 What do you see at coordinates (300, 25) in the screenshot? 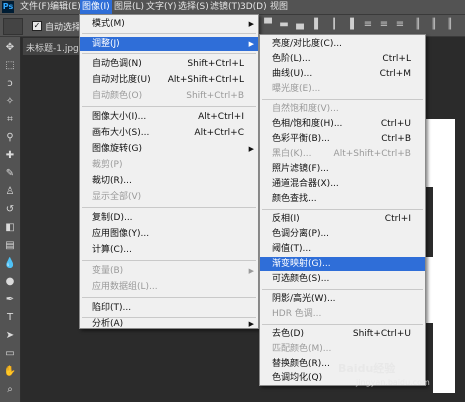
I see `align-bottom-icon: ▄` at bounding box center [300, 25].